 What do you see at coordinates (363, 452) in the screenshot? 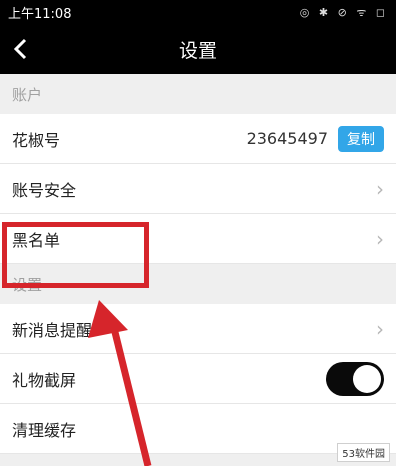
I see `watermark-logo: 53软件园` at bounding box center [363, 452].